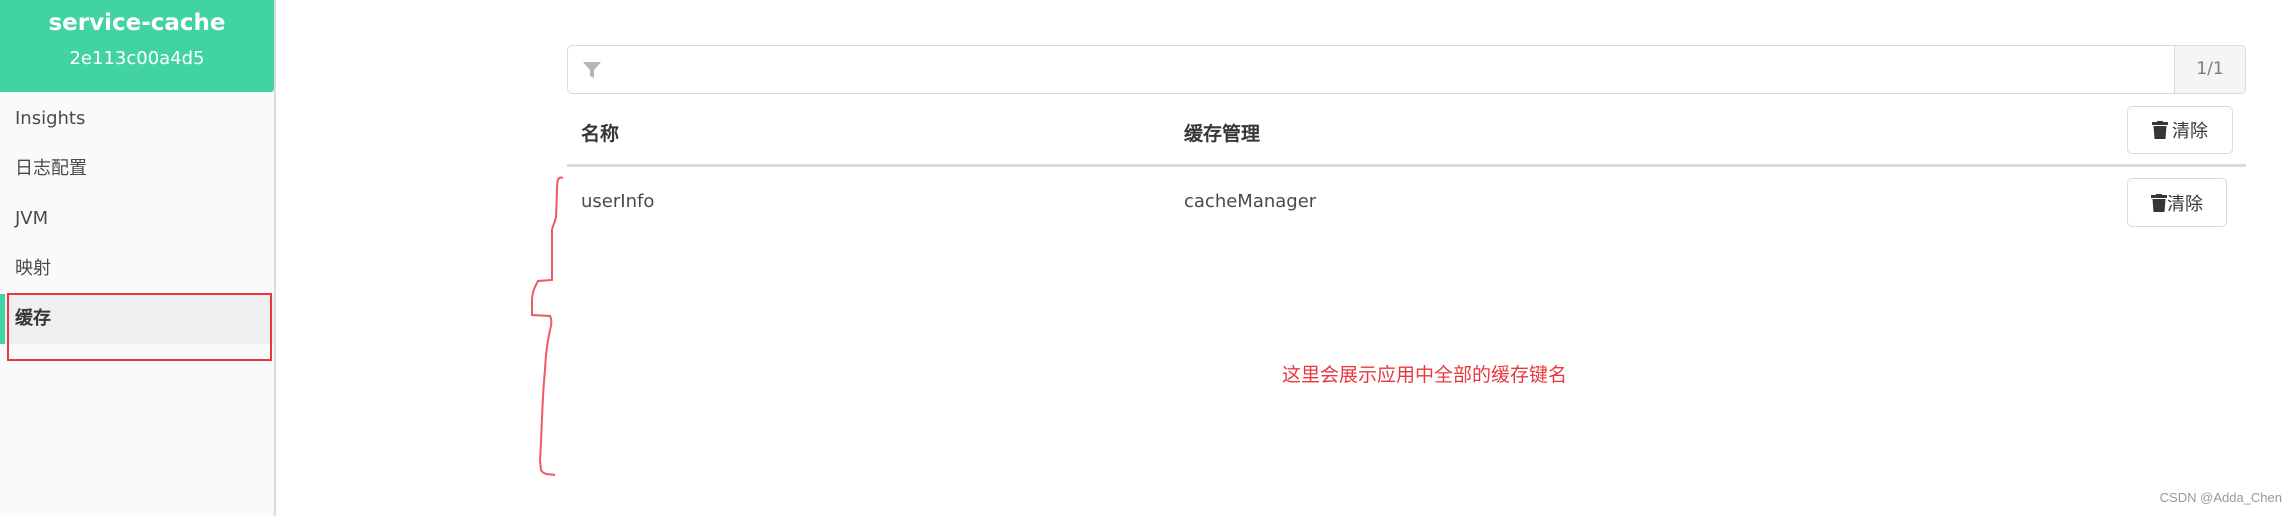 The width and height of the screenshot is (2294, 516). Describe the element at coordinates (137, 23) in the screenshot. I see `app-name: service-cache` at that location.